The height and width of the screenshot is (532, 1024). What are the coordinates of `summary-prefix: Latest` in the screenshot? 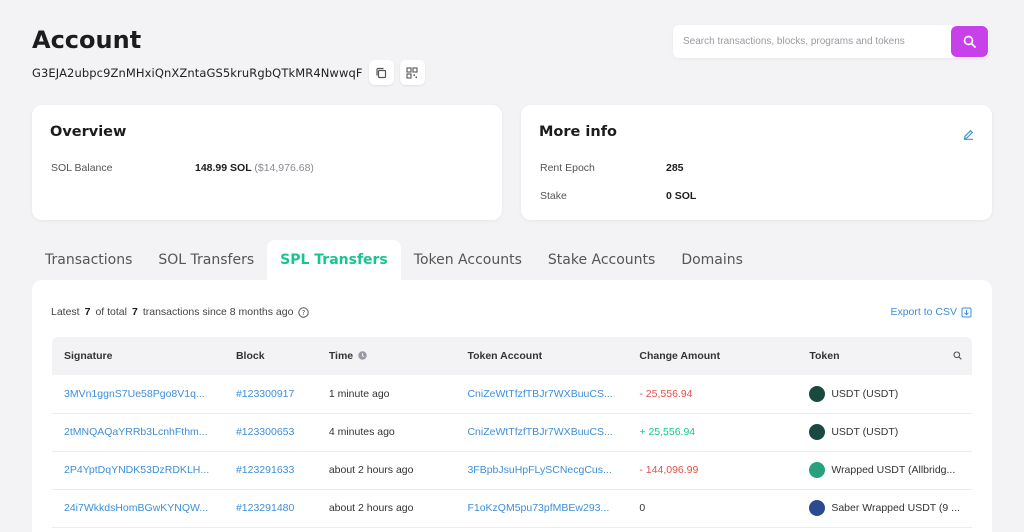 It's located at (65, 312).